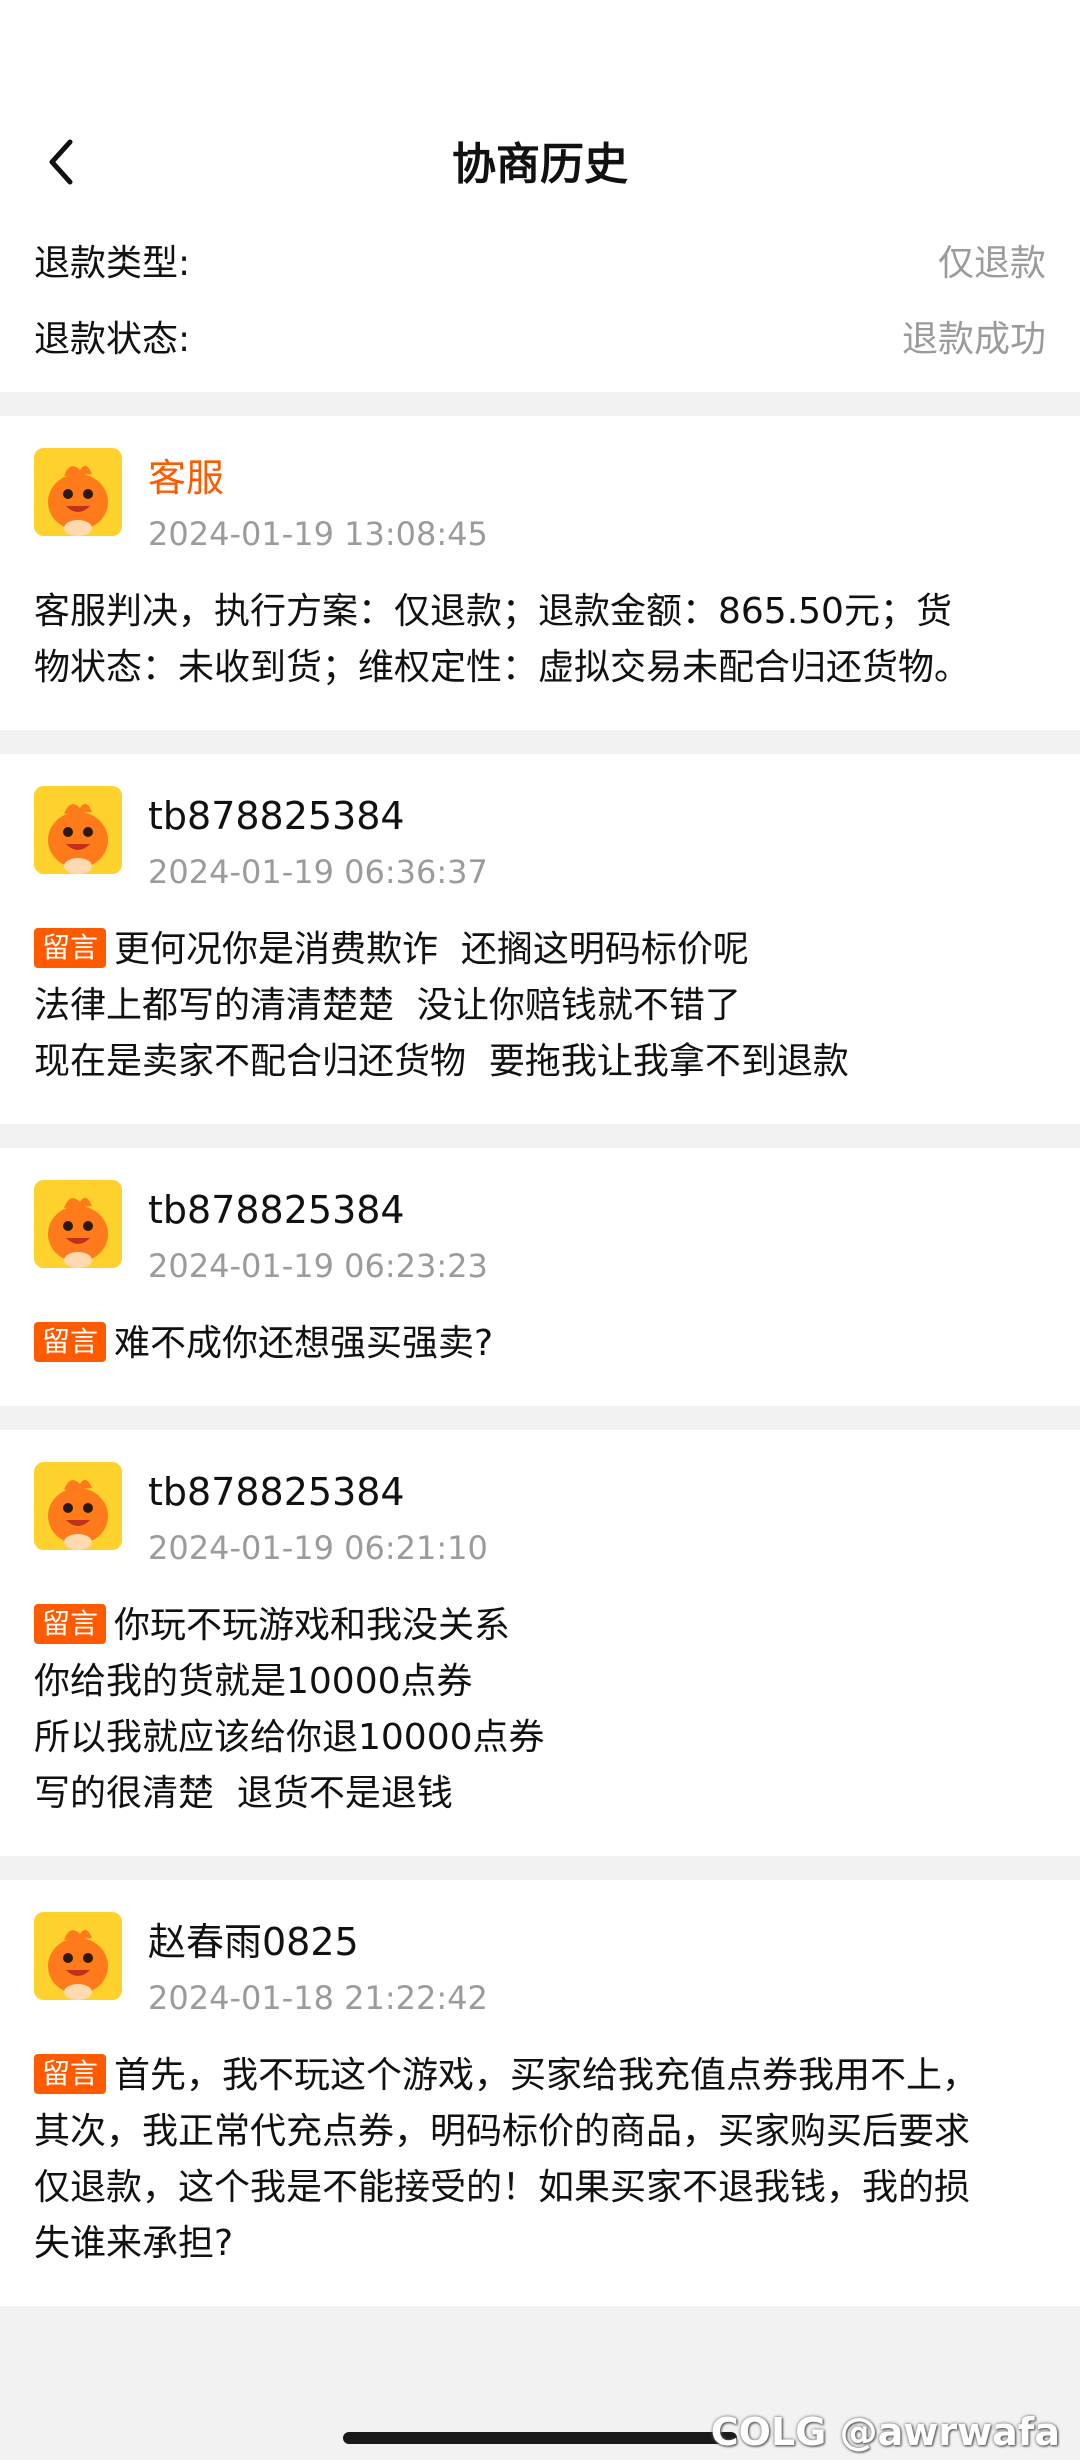  What do you see at coordinates (318, 534) in the screenshot?
I see `record-timestamp: 2024-01-19 13:08:45` at bounding box center [318, 534].